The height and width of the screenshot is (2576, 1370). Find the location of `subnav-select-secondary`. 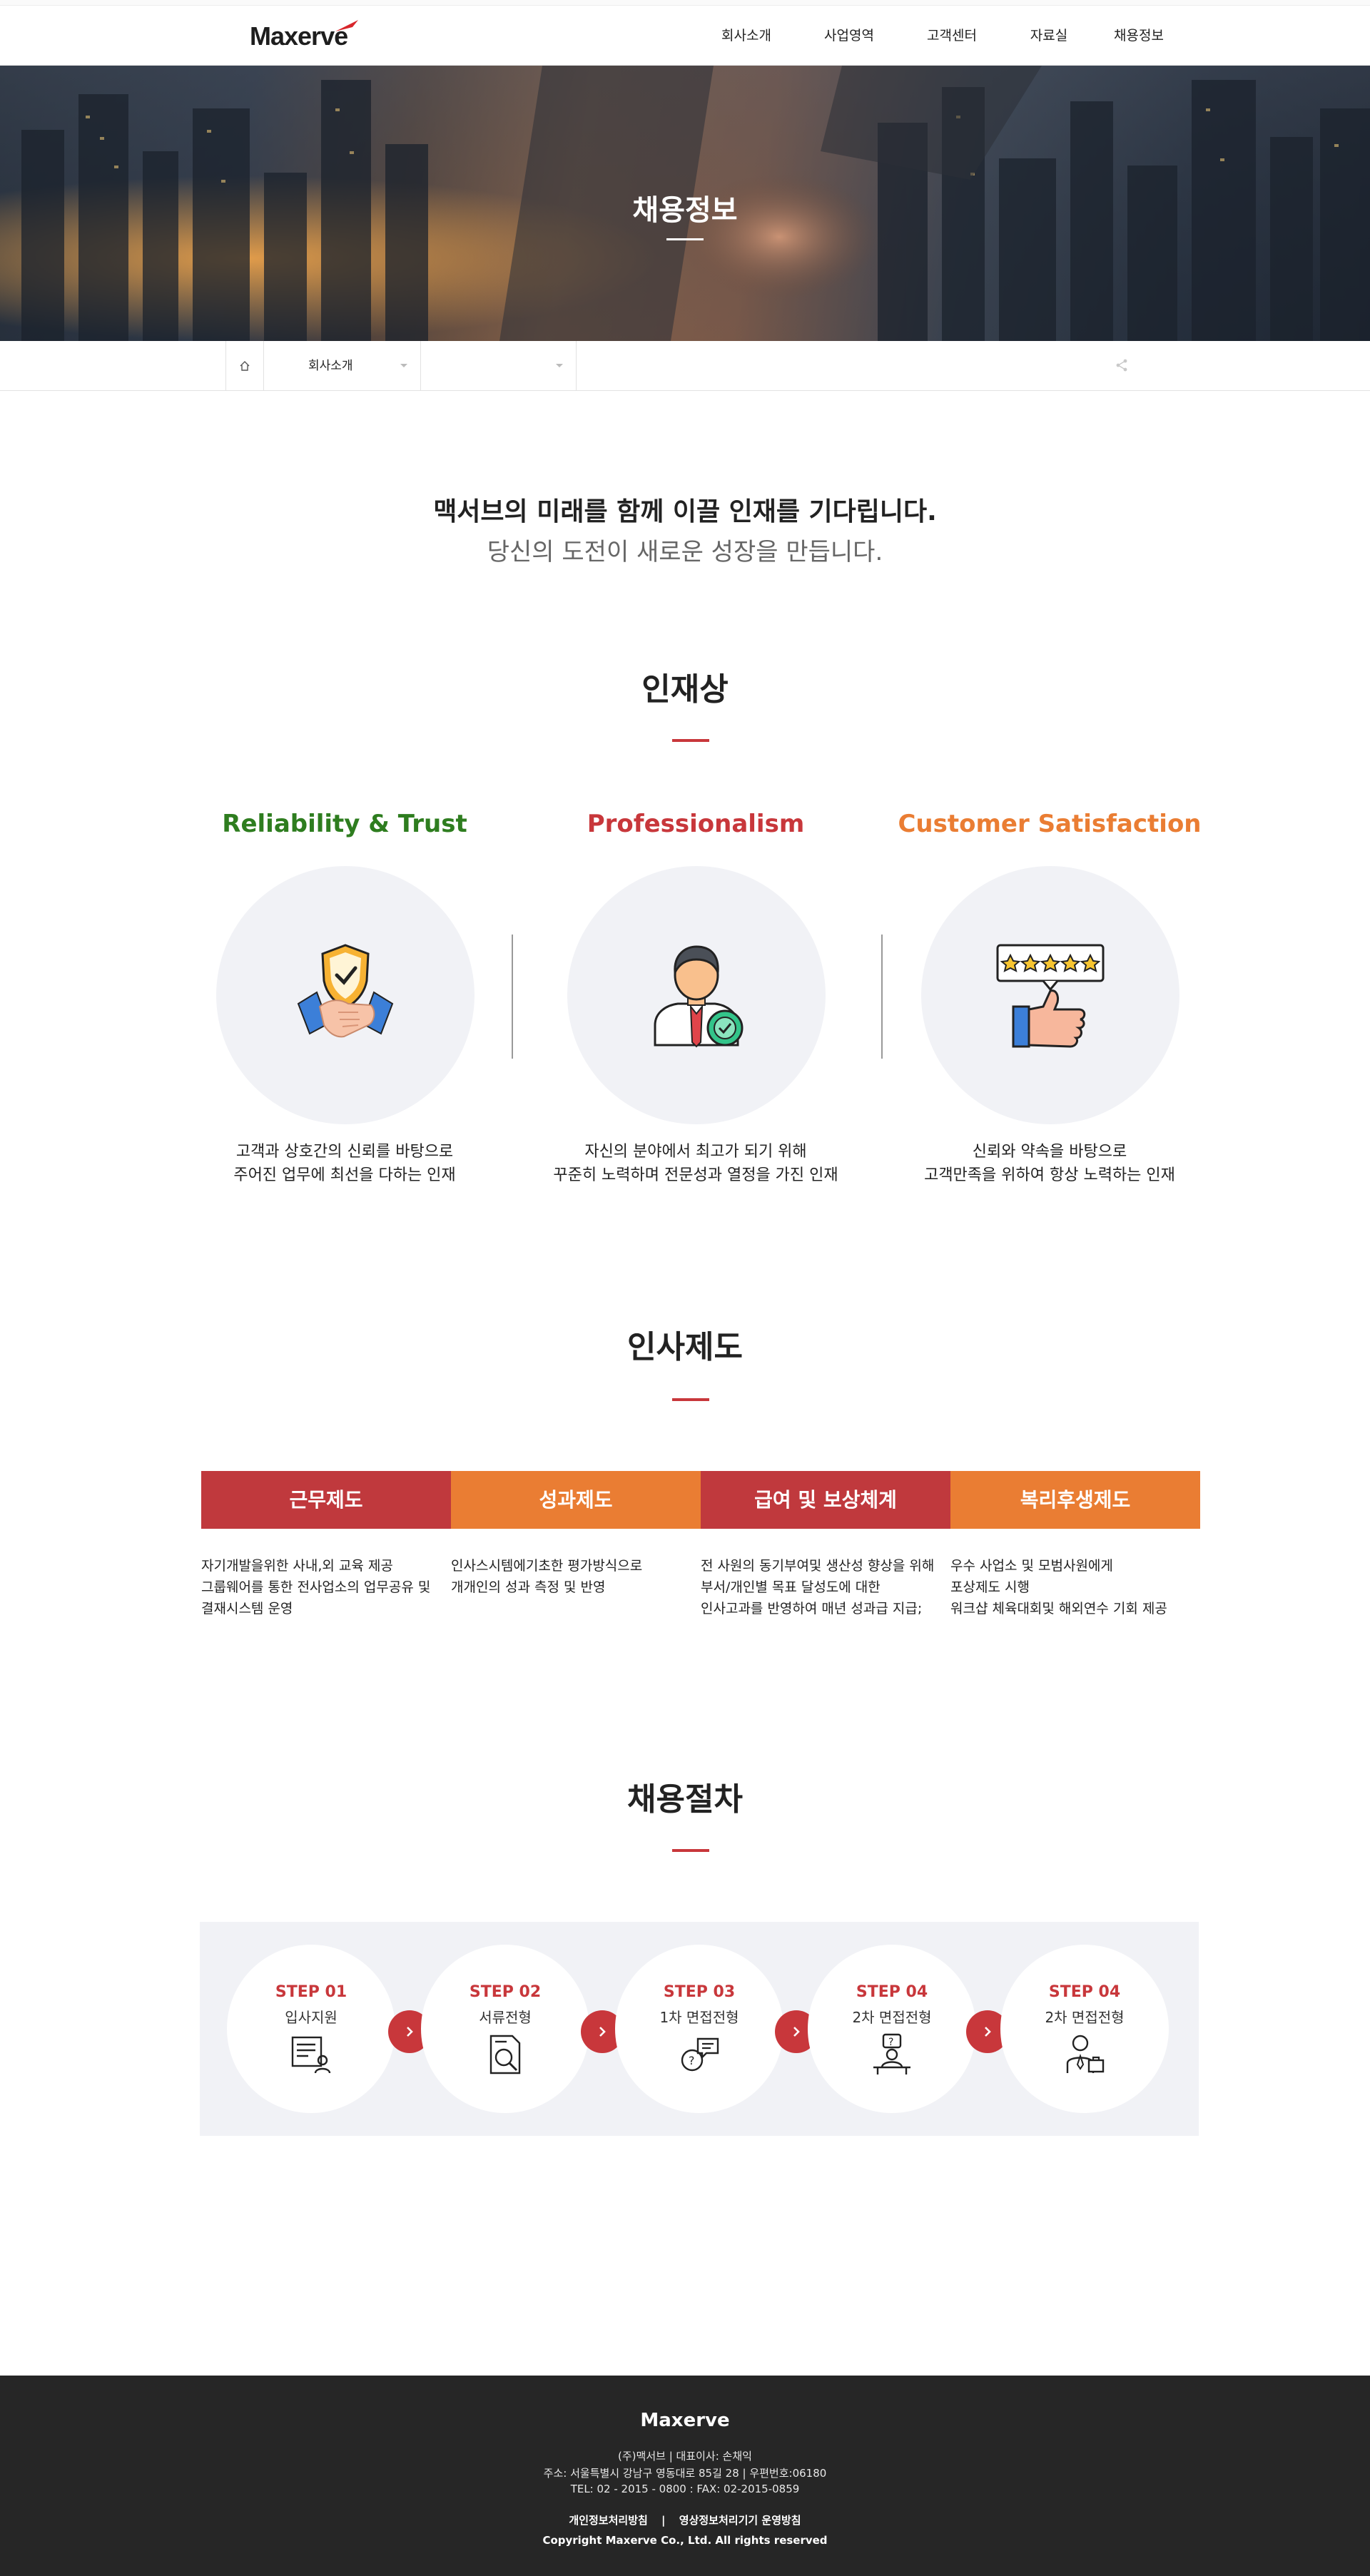

subnav-select-secondary is located at coordinates (499, 366).